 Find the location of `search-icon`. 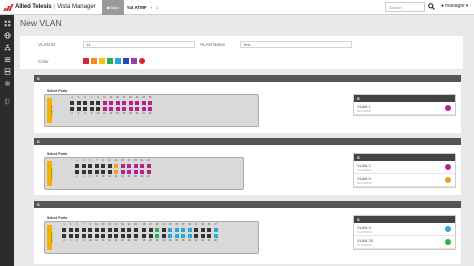

search-icon is located at coordinates (431, 6).